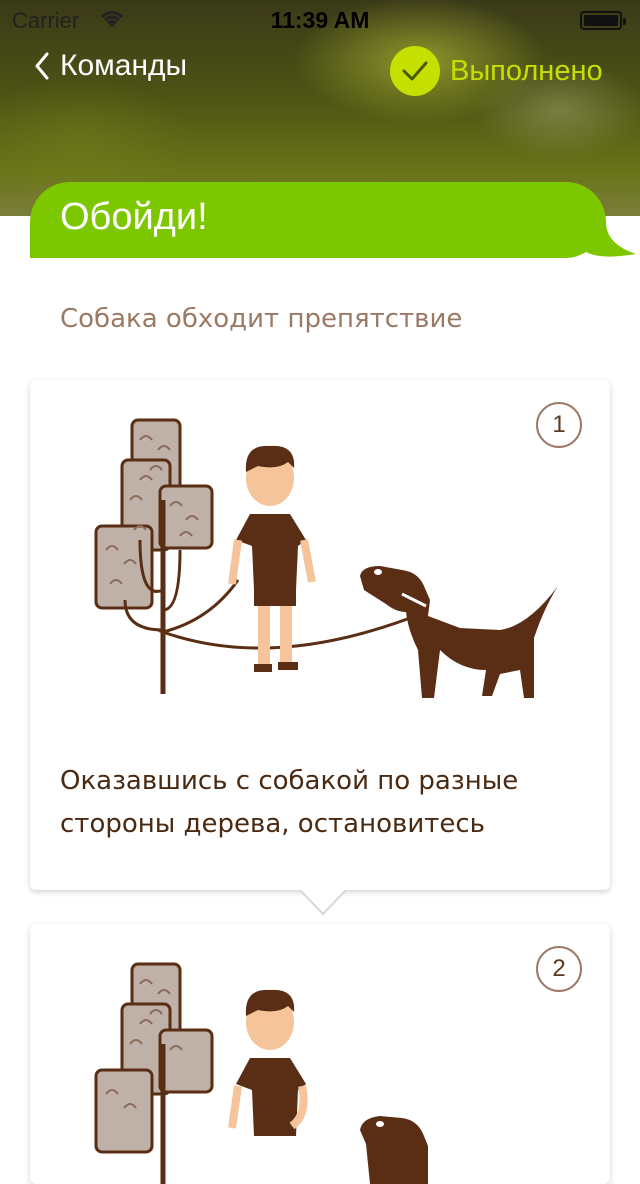 This screenshot has height=1184, width=640. What do you see at coordinates (124, 65) in the screenshot?
I see `back-label: Команды` at bounding box center [124, 65].